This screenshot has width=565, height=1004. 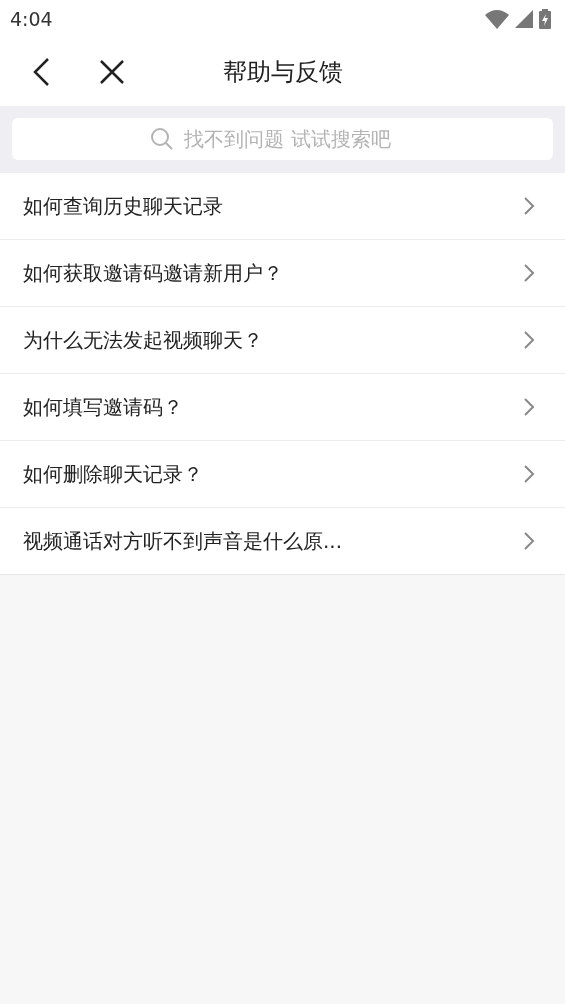 What do you see at coordinates (282, 72) in the screenshot?
I see `page-title: 帮助与反馈` at bounding box center [282, 72].